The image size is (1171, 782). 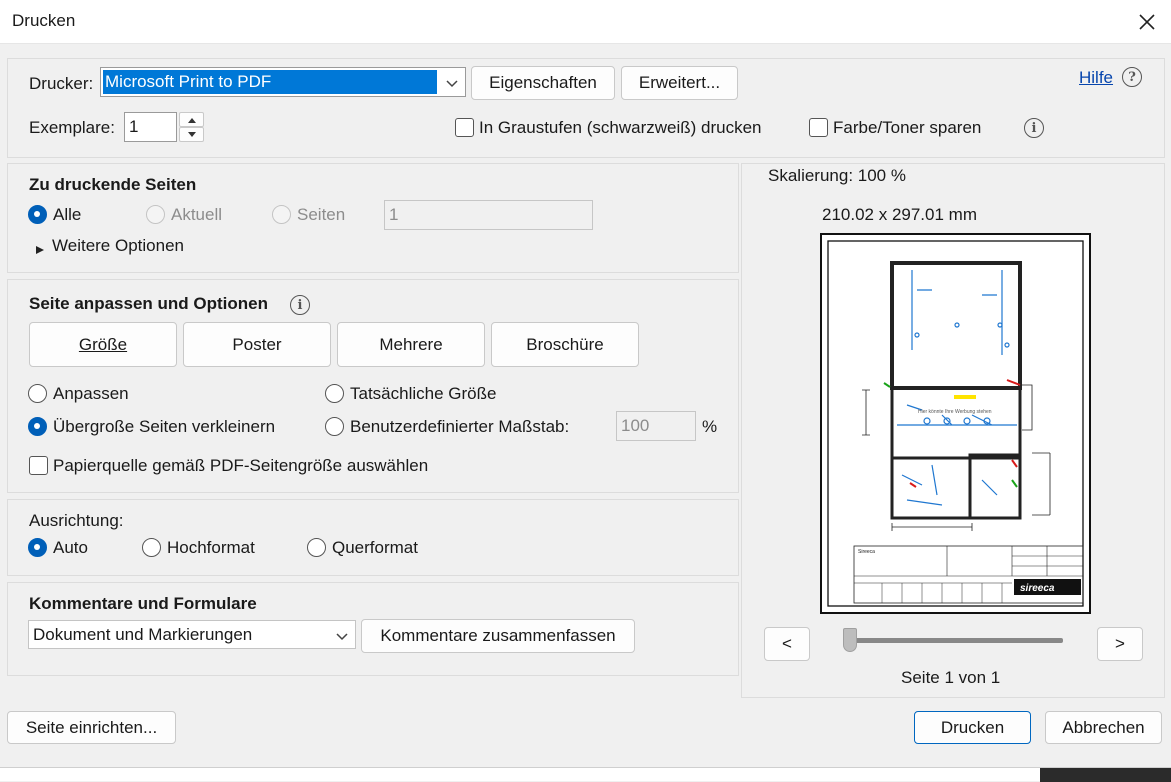 I want to click on dimensions-label: 210.02 x 297.01 mm, so click(x=899, y=214).